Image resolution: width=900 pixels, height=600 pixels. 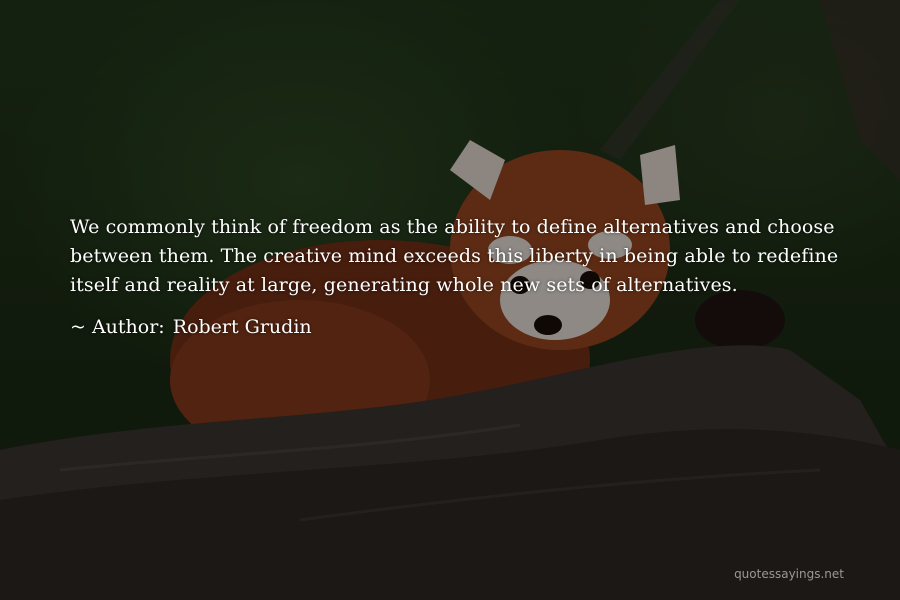 What do you see at coordinates (789, 574) in the screenshot?
I see `watermark: quotessayings.net` at bounding box center [789, 574].